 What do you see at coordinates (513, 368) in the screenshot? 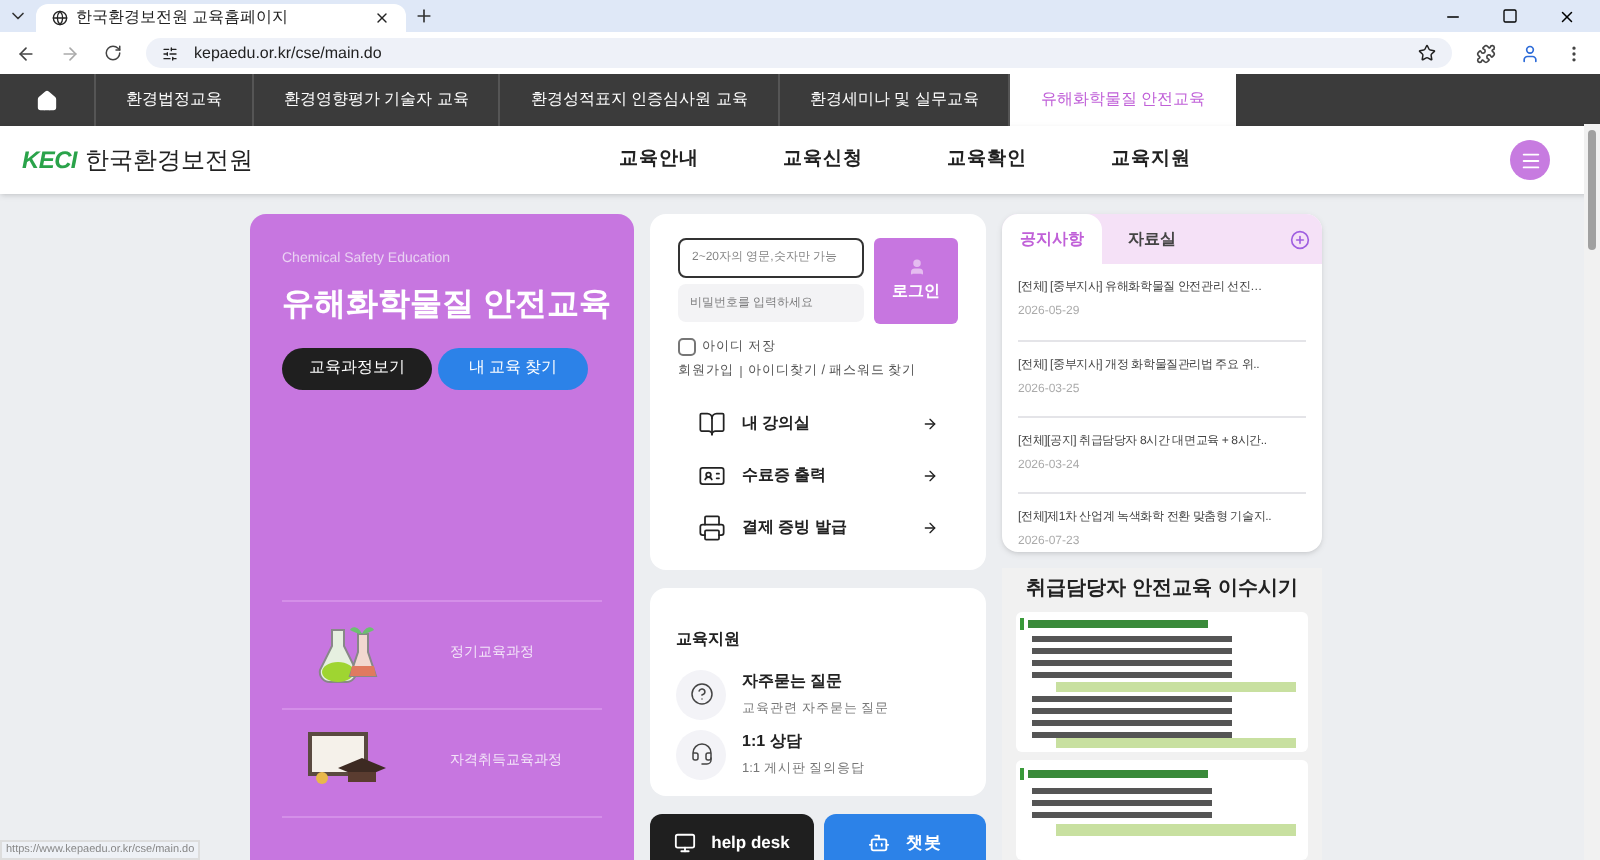
I see `hero-button: 내 교육 찾기` at bounding box center [513, 368].